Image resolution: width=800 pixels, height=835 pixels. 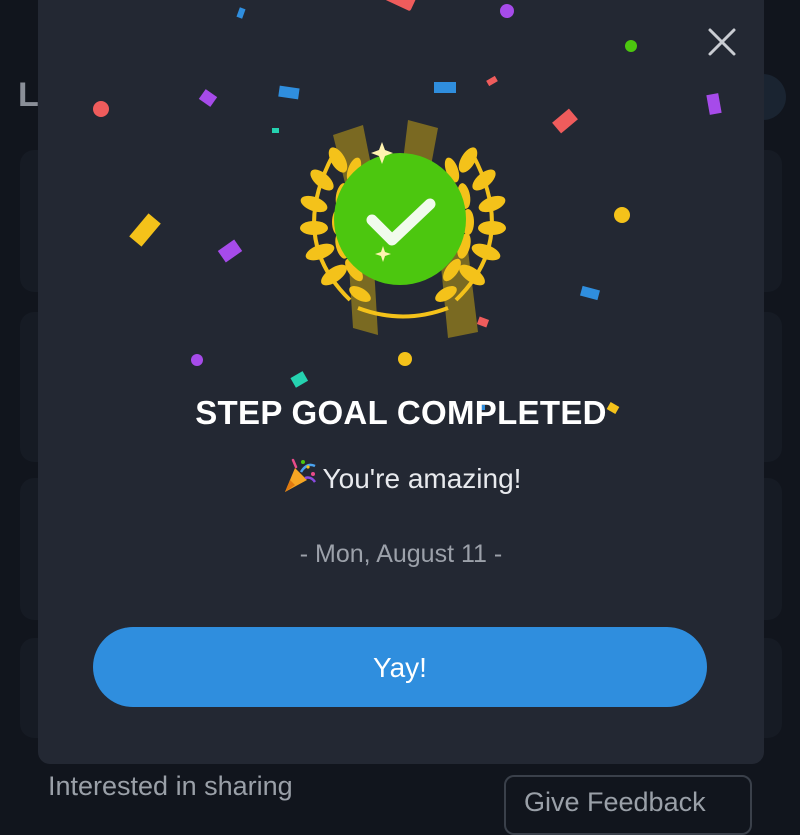 I want to click on congrats-message: You're amazing!, so click(x=401, y=476).